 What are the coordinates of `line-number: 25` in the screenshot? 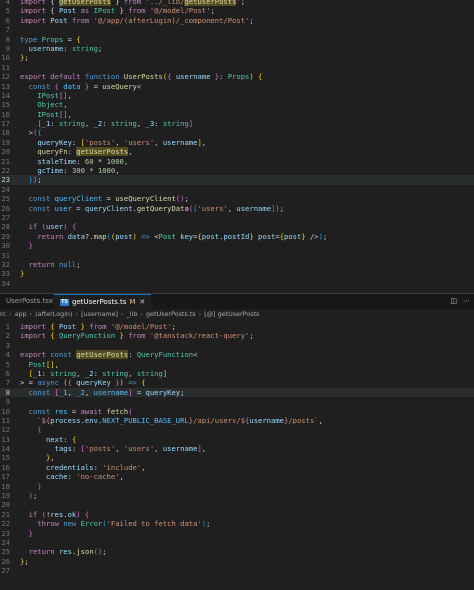 It's located at (5, 199).